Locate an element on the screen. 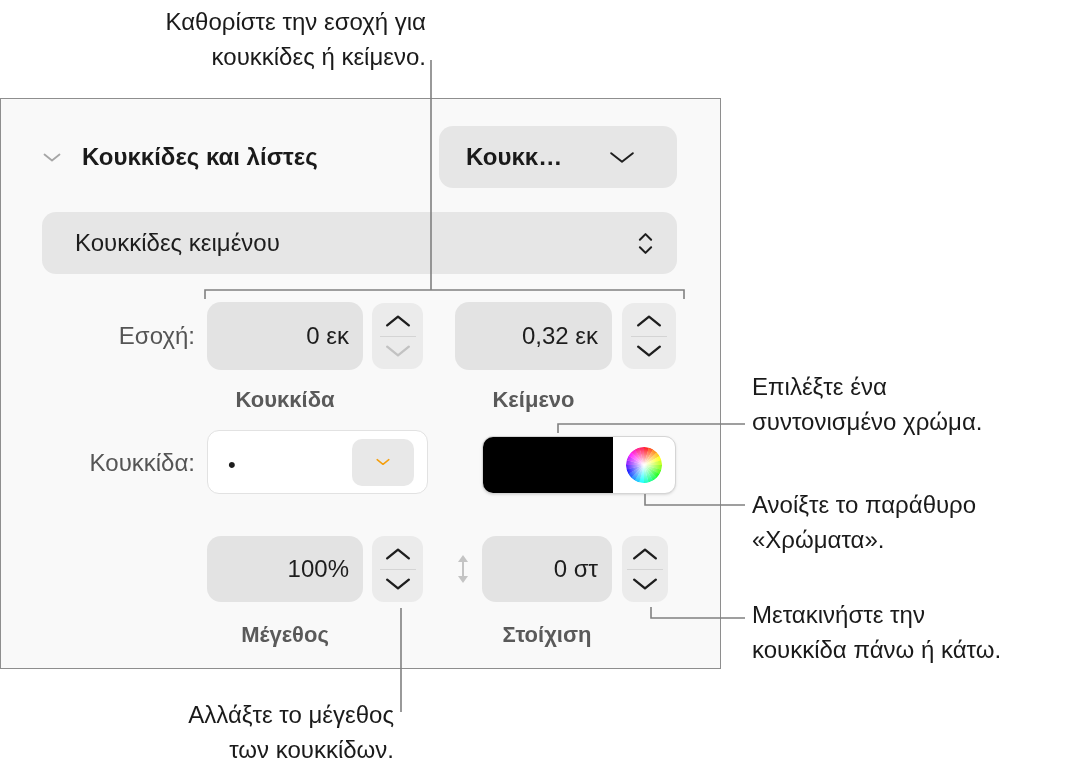 Image resolution: width=1067 pixels, height=769 pixels. color-well is located at coordinates (579, 465).